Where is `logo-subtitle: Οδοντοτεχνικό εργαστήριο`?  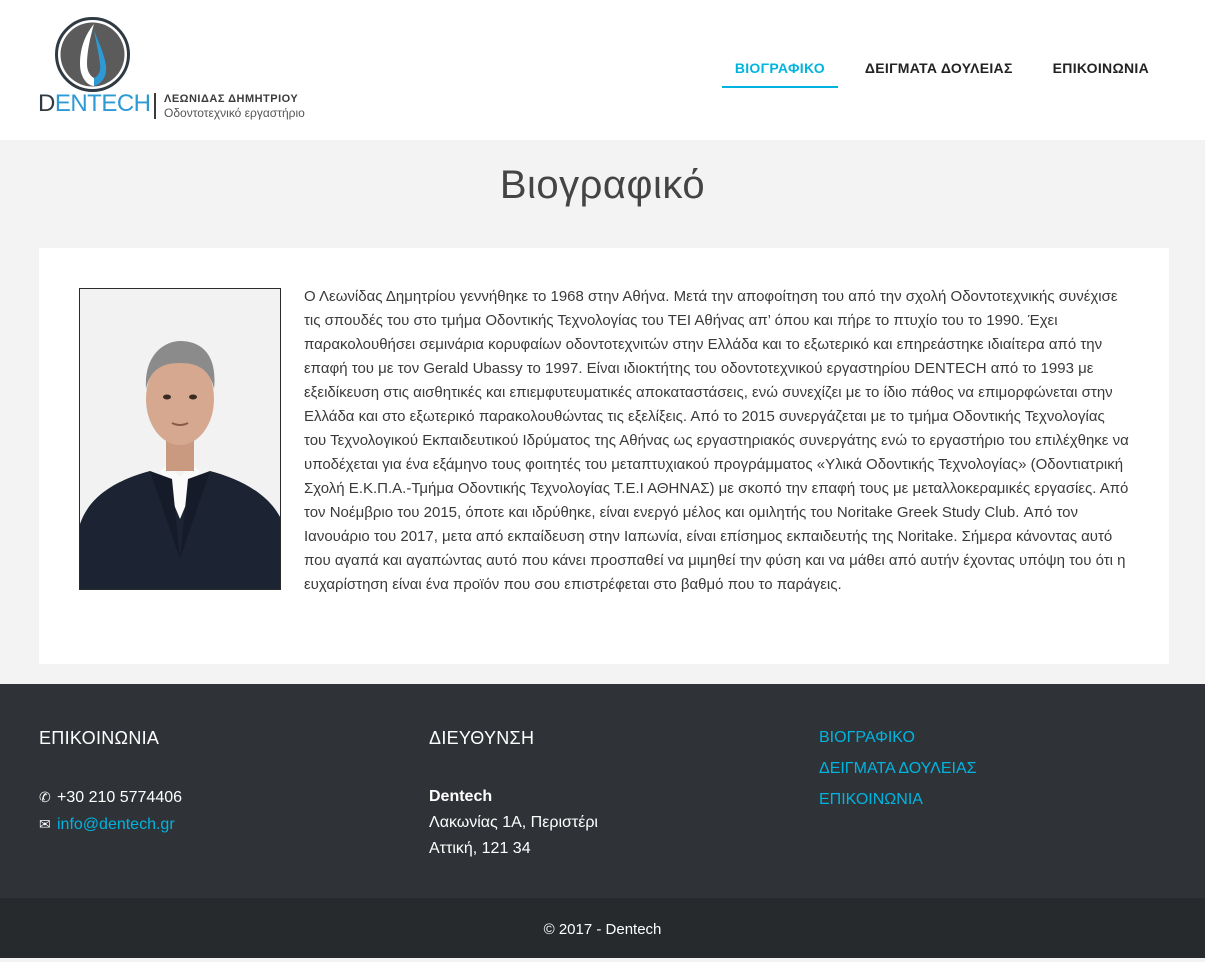 logo-subtitle: Οδοντοτεχνικό εργαστήριο is located at coordinates (234, 113).